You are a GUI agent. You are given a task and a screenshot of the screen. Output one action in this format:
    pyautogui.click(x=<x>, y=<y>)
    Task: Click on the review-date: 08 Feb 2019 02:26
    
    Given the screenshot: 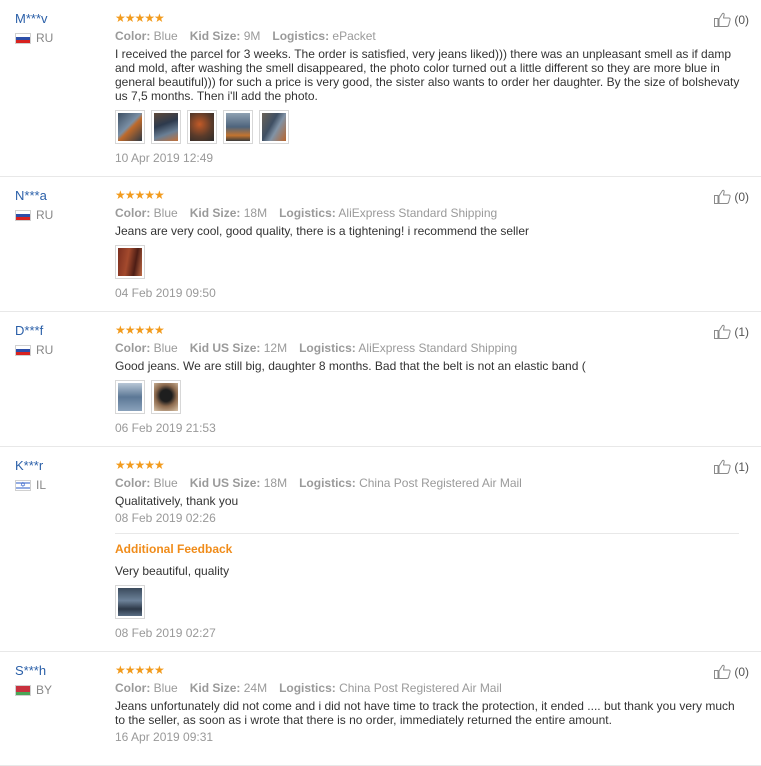 What is the action you would take?
    pyautogui.click(x=165, y=518)
    